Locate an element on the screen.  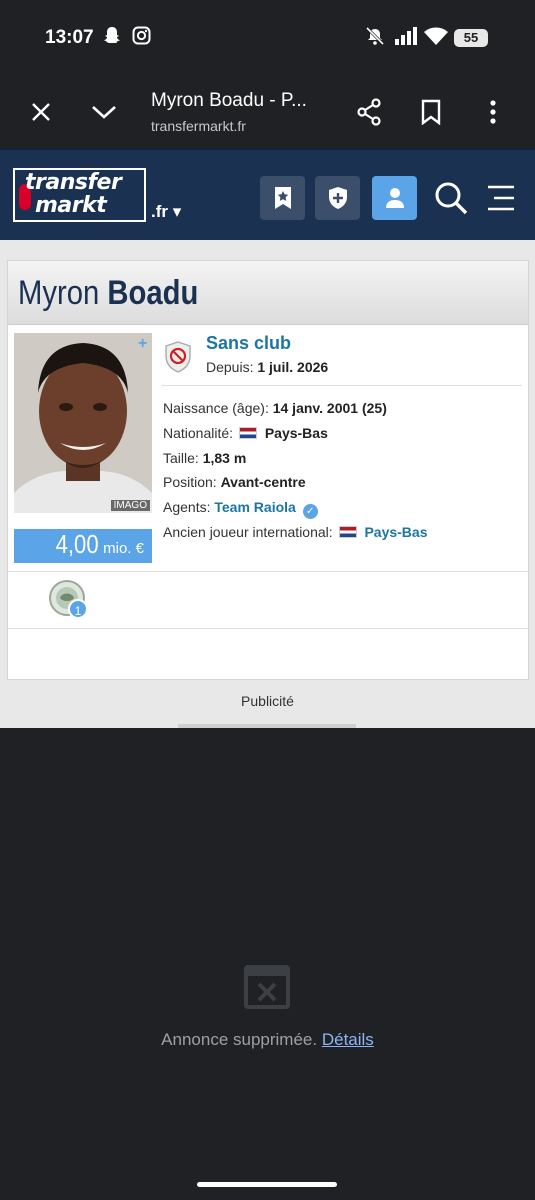
position-row: Position: Avant-centre is located at coordinates (234, 482).